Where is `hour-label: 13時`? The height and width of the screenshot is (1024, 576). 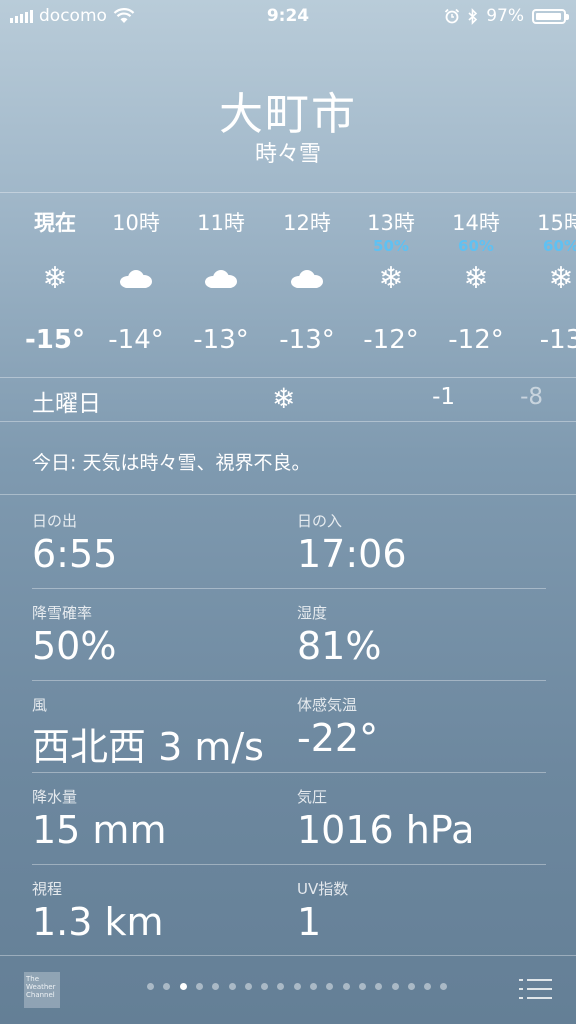 hour-label: 13時 is located at coordinates (391, 223).